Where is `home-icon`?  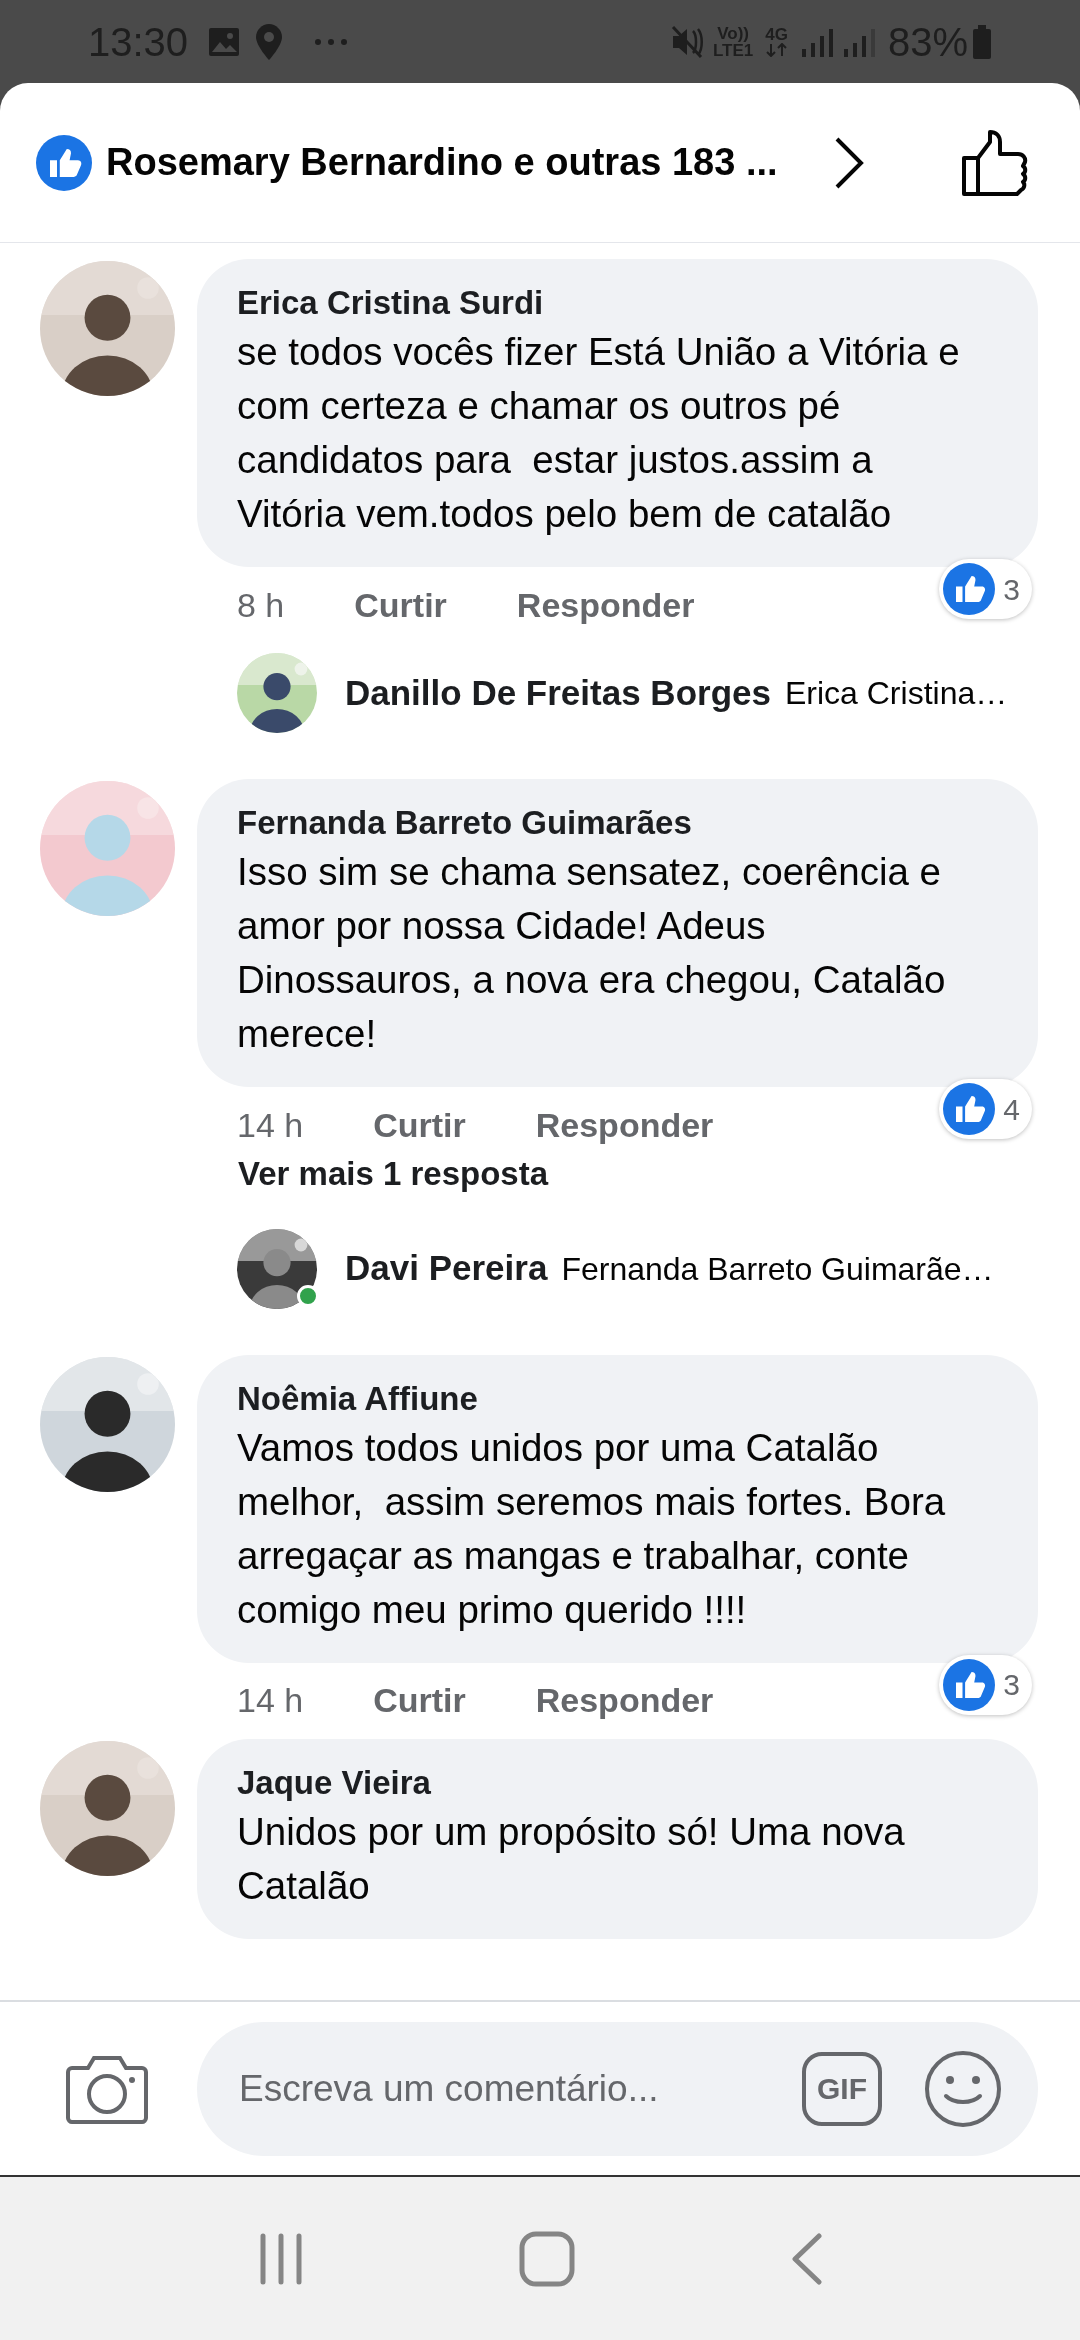 home-icon is located at coordinates (547, 2258).